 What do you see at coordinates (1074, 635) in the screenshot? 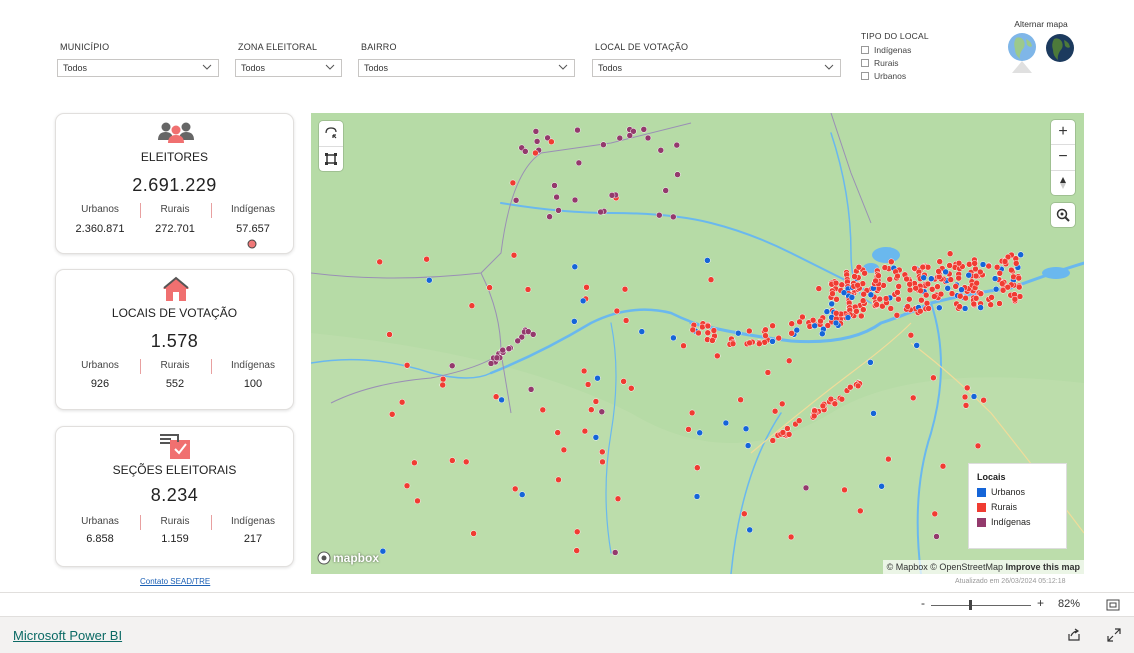
I see `share-icon` at bounding box center [1074, 635].